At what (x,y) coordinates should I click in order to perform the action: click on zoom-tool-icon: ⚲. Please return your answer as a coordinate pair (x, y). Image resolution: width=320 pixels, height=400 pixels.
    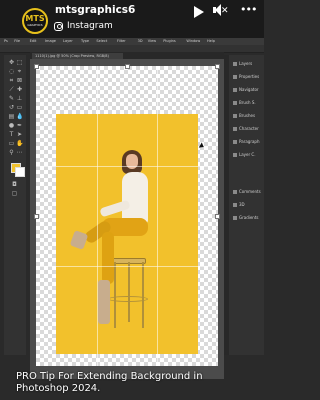
    Looking at the image, I should click on (11, 152).